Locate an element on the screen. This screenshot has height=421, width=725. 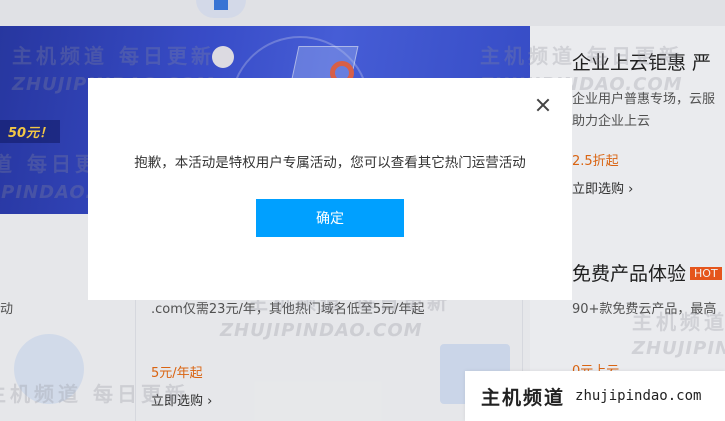
close-icon is located at coordinates (543, 105).